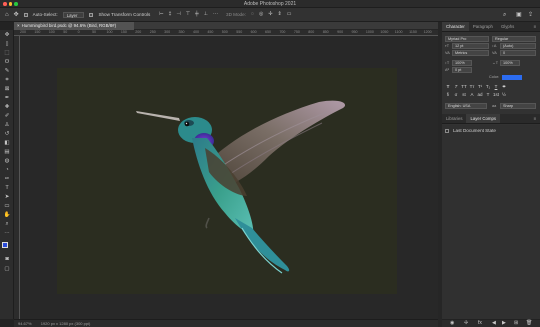 Image resolution: width=540 pixels, height=327 pixels. What do you see at coordinates (470, 130) in the screenshot?
I see `layer-comp-row: Last Document State` at bounding box center [470, 130].